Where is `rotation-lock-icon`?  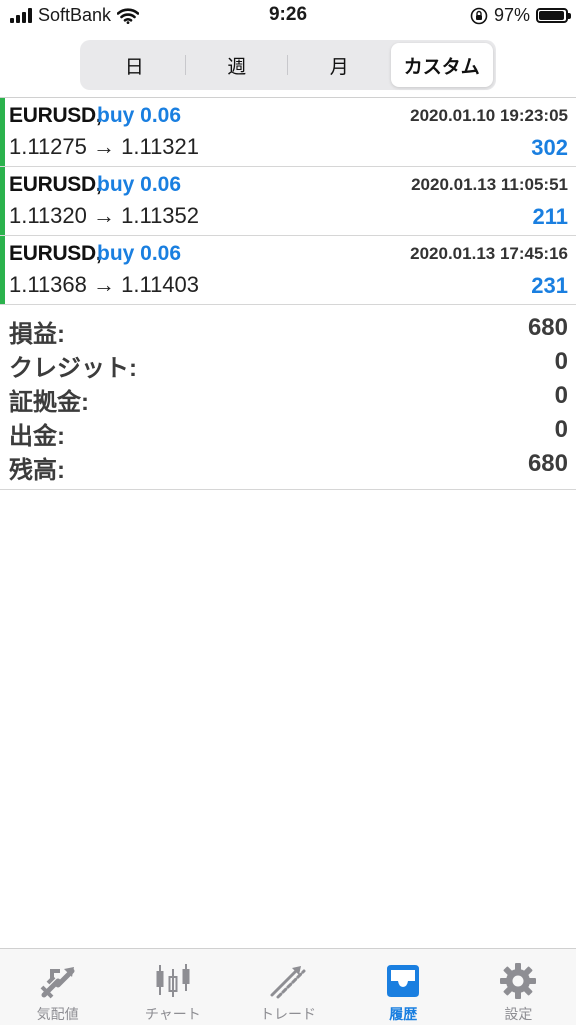 rotation-lock-icon is located at coordinates (479, 15).